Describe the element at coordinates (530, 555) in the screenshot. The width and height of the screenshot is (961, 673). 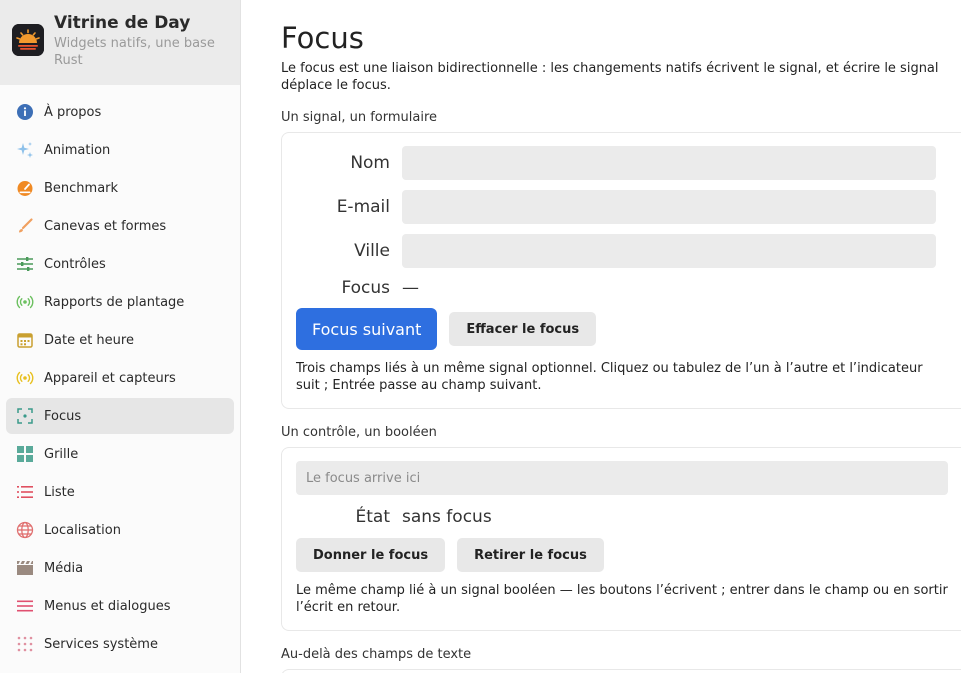
I see `remove-focus-button: Retirer le focus` at that location.